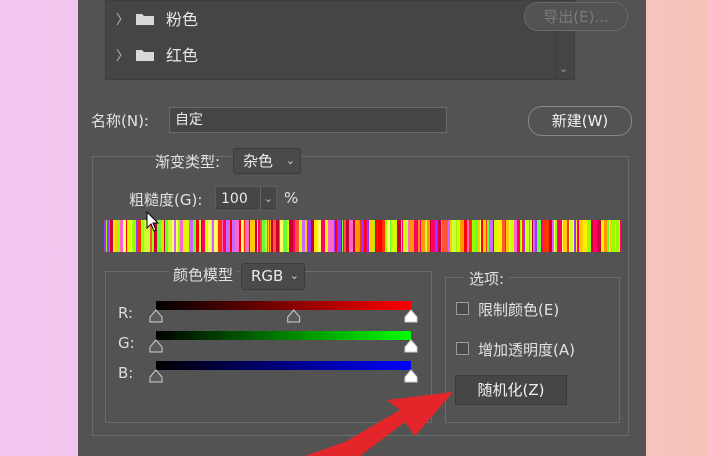 Image resolution: width=708 pixels, height=456 pixels. Describe the element at coordinates (153, 221) in the screenshot. I see `mouse-cursor-icon` at that location.